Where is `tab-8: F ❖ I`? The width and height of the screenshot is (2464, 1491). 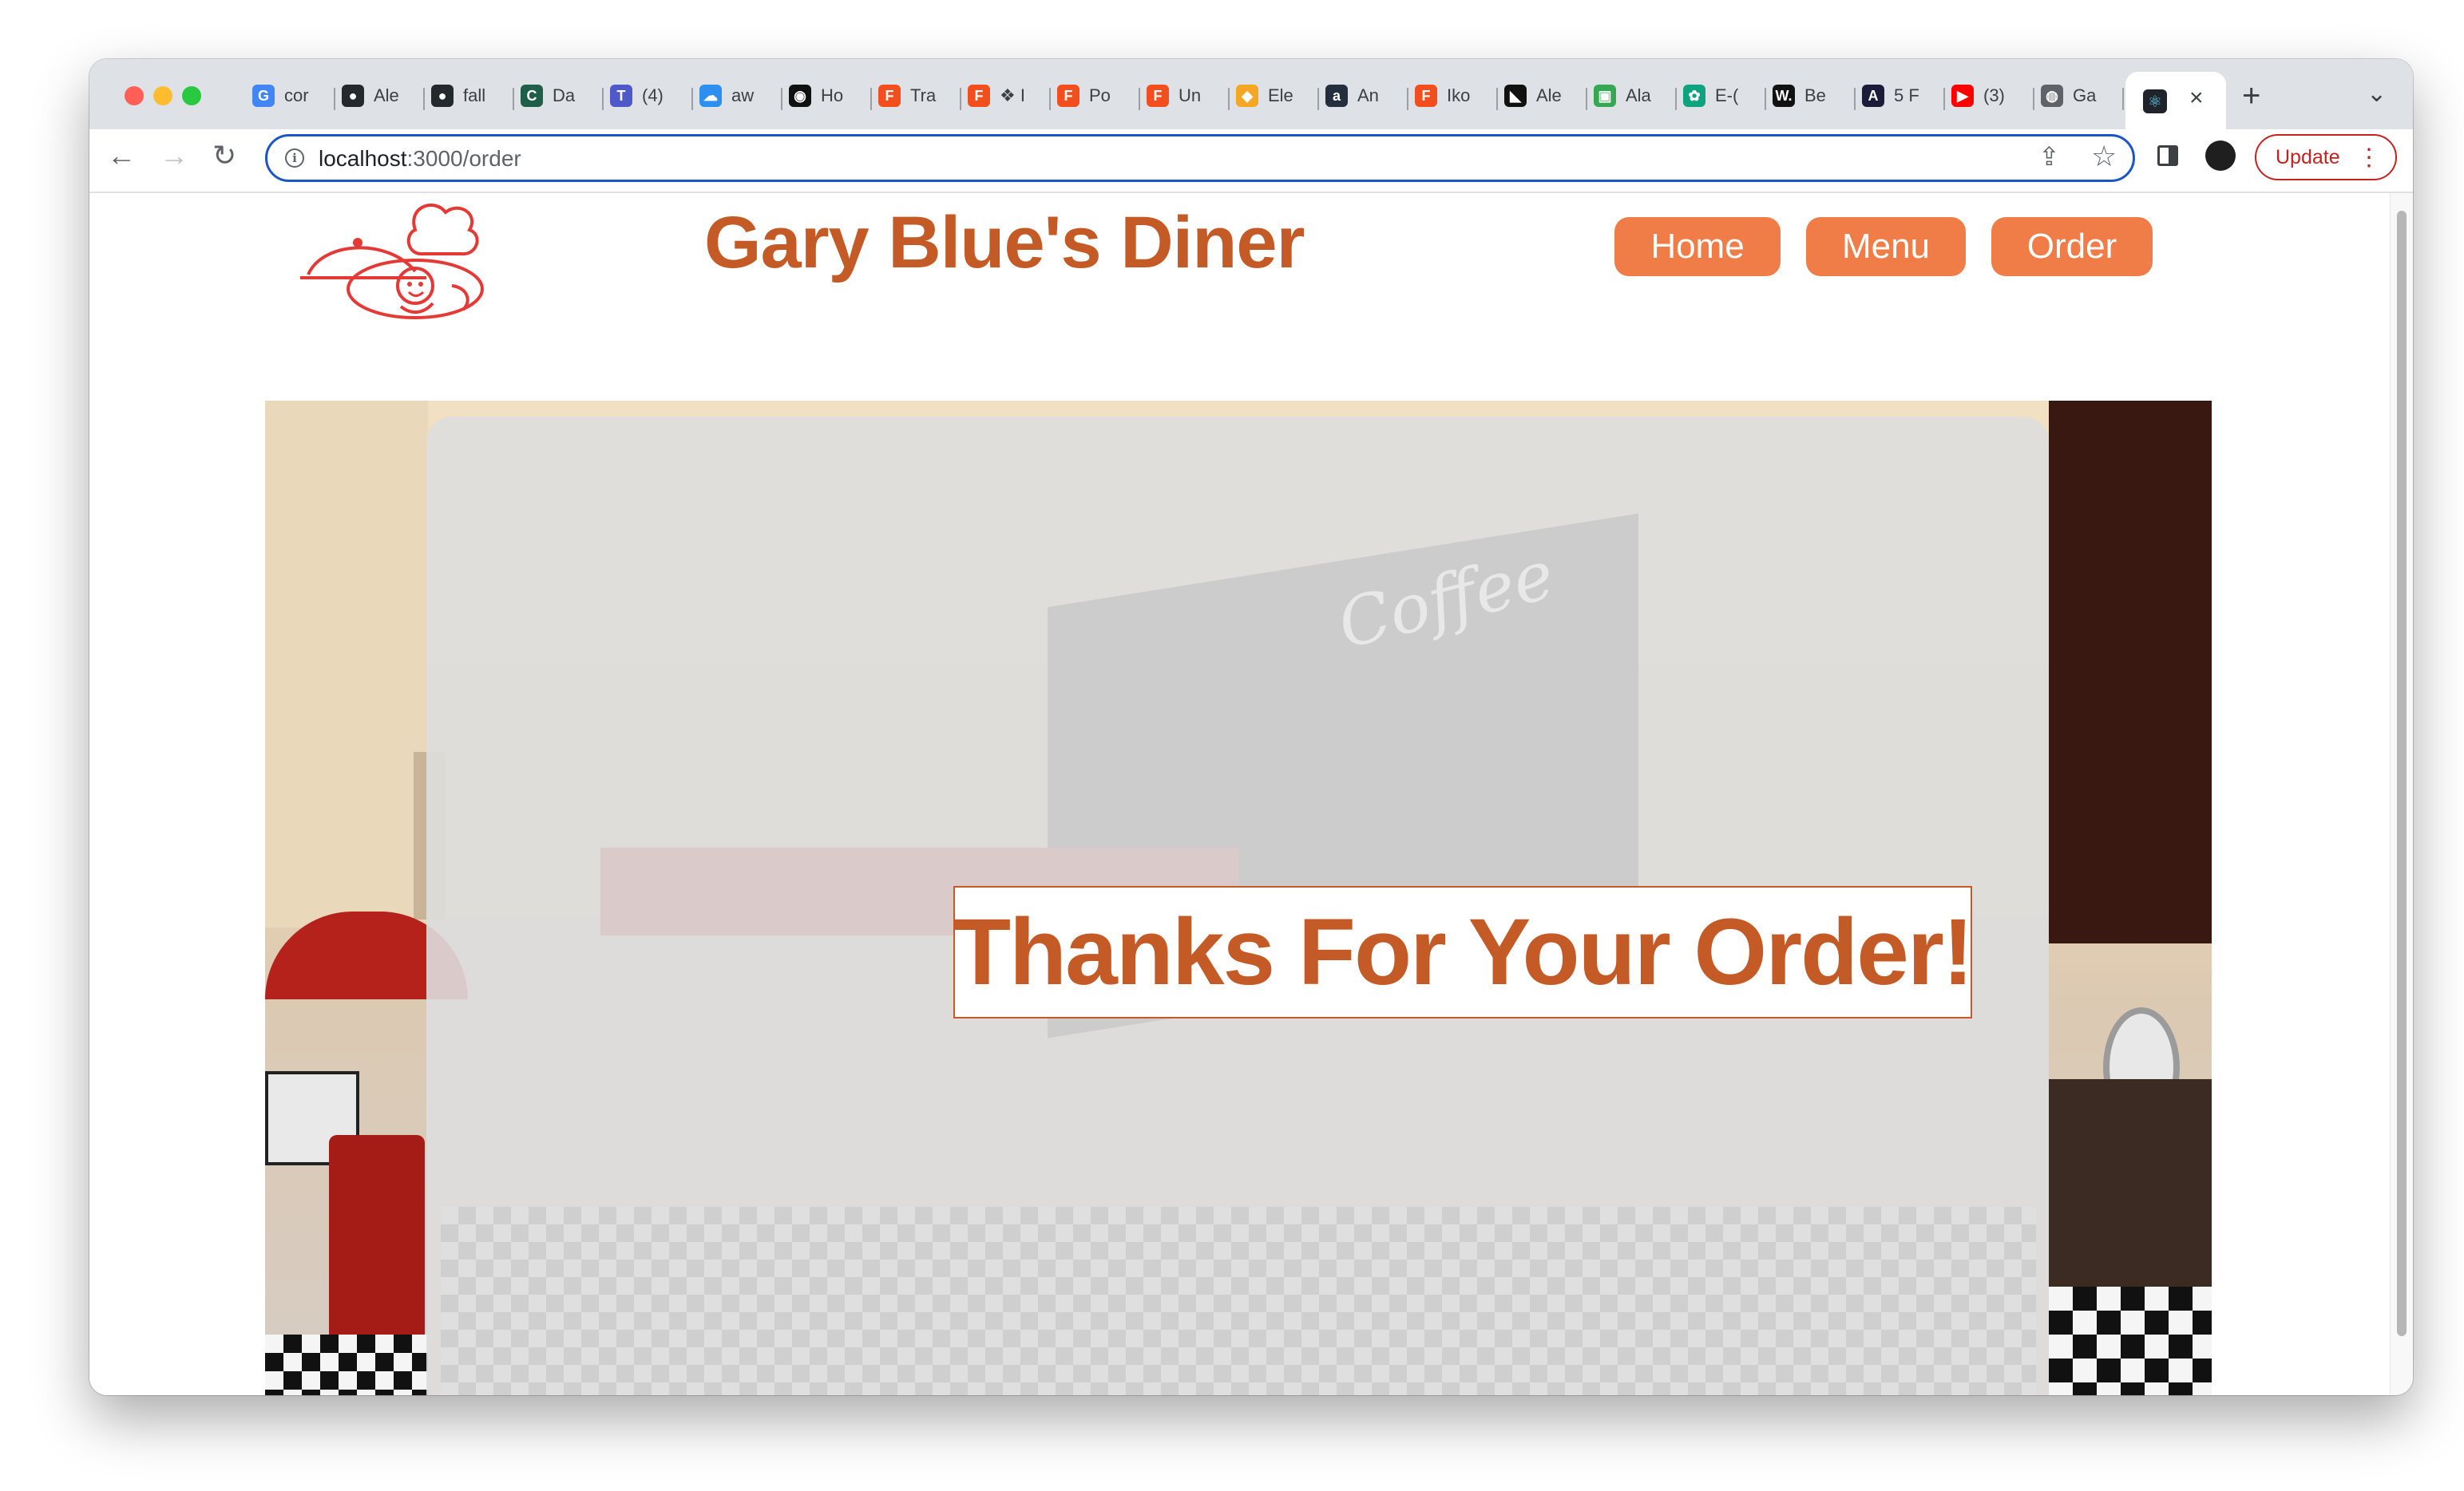
tab-8: F ❖ I is located at coordinates (1006, 96).